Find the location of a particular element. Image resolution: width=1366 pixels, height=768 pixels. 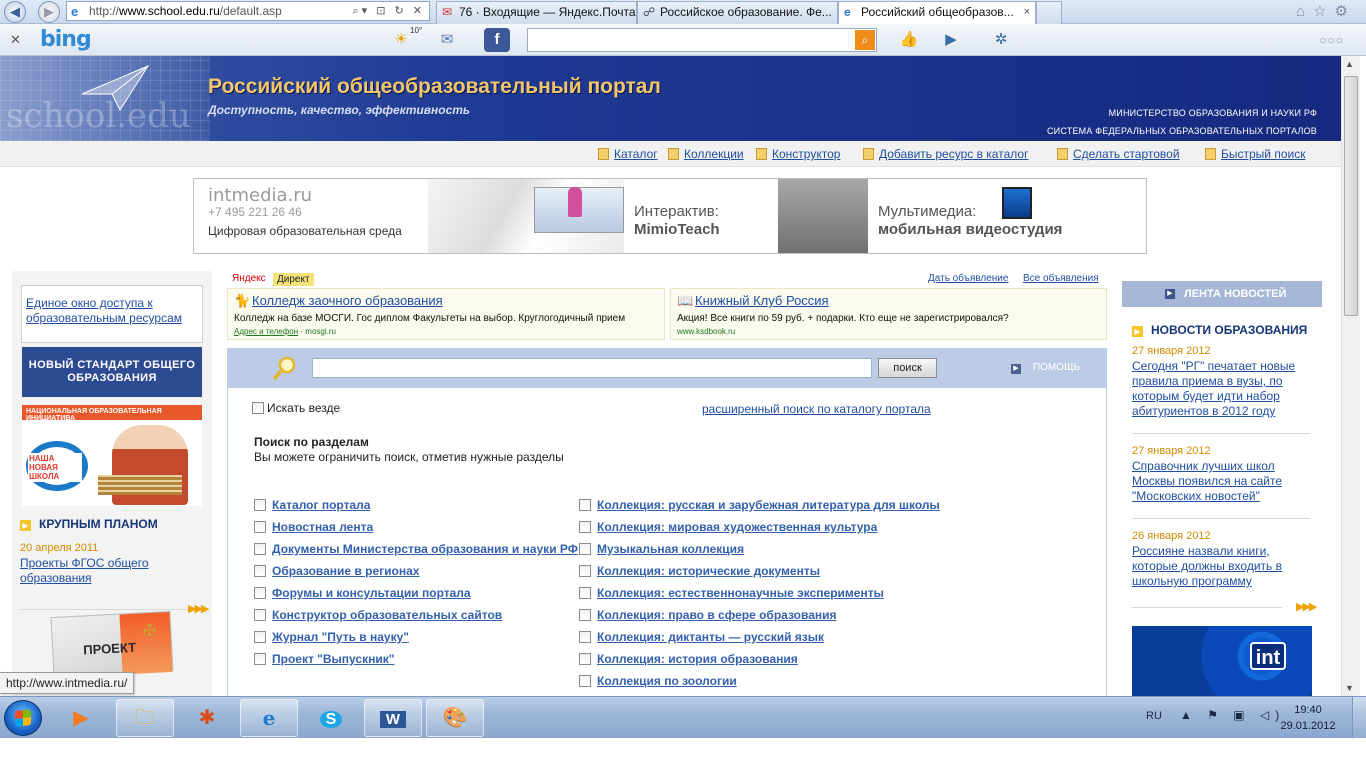

menu-add-resource: Добавить ресурс в каталог is located at coordinates (945, 154).